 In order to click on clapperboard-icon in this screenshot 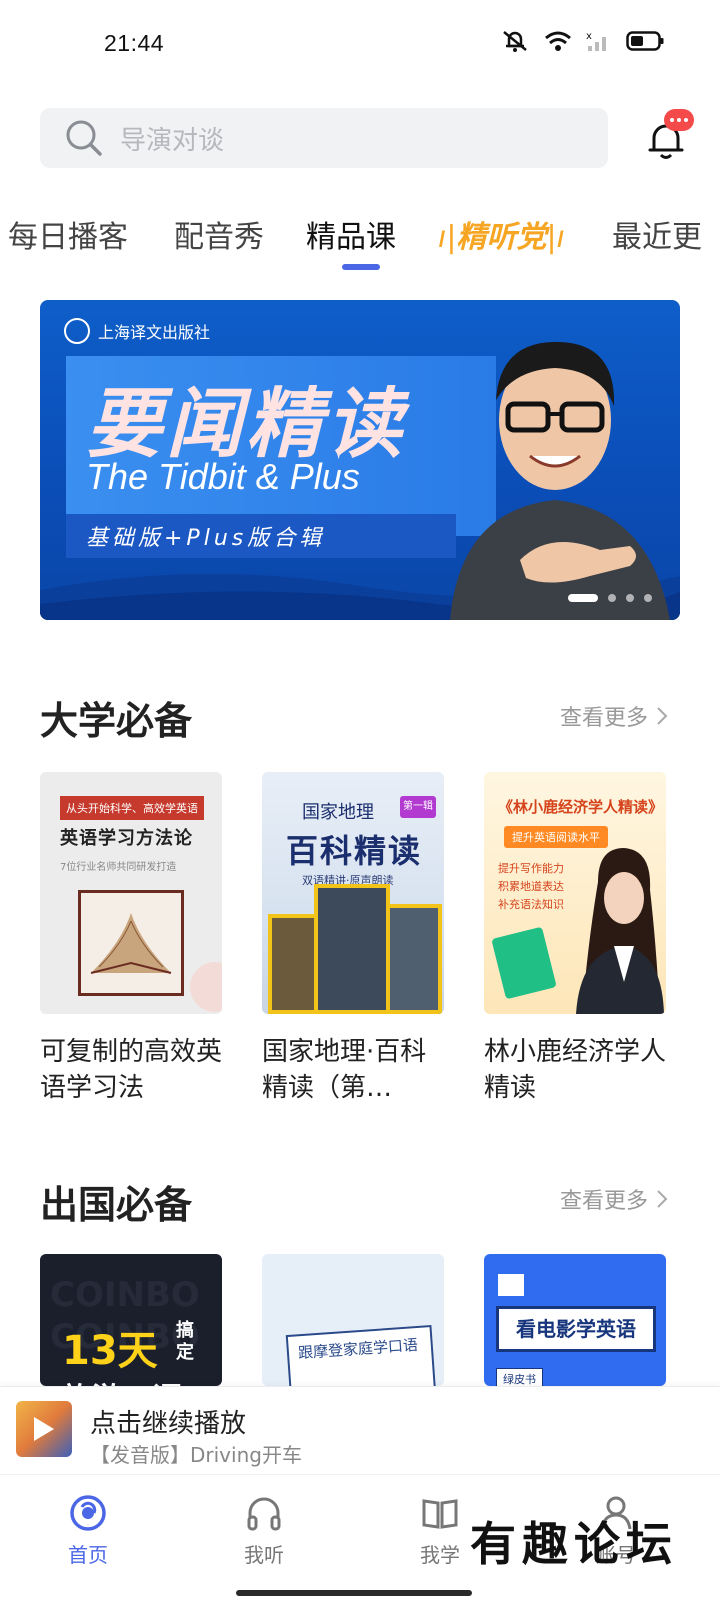, I will do `click(511, 1285)`.